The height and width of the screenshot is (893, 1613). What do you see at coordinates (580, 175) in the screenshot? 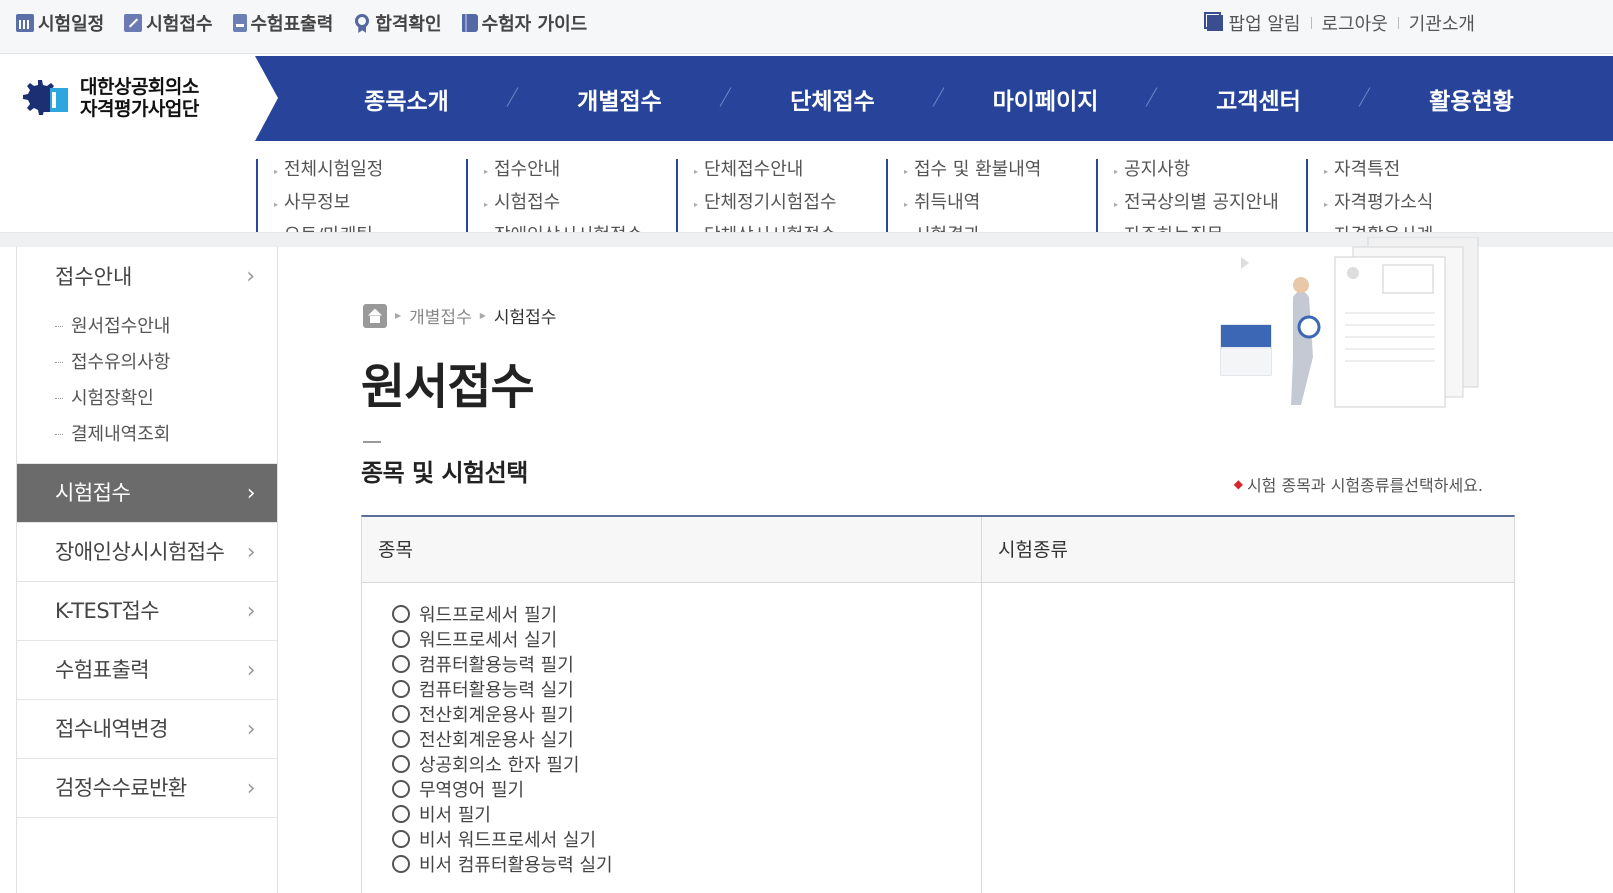
I see `mega-item: 접수안내` at bounding box center [580, 175].